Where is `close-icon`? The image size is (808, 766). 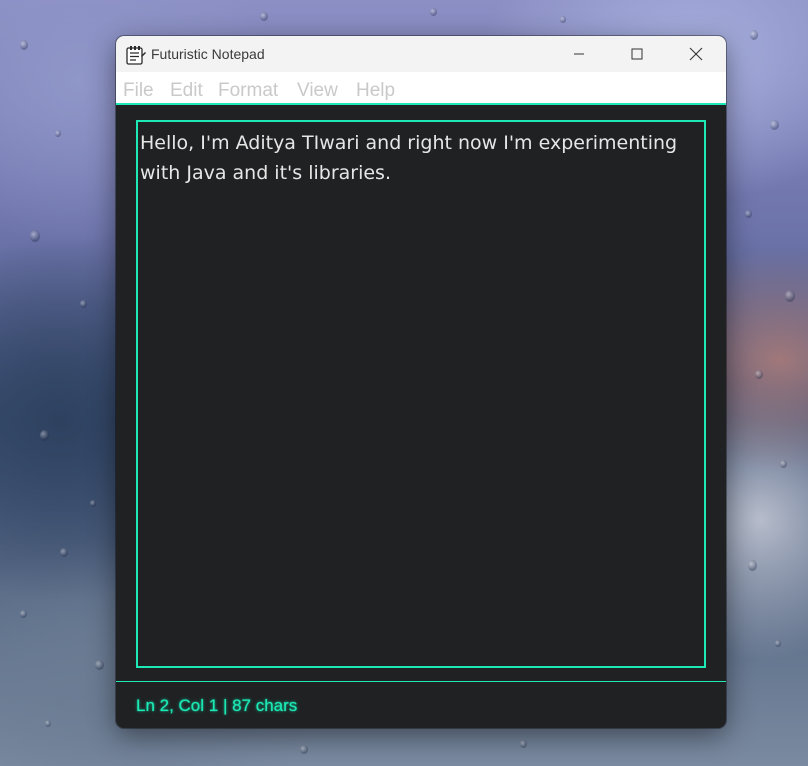
close-icon is located at coordinates (696, 54).